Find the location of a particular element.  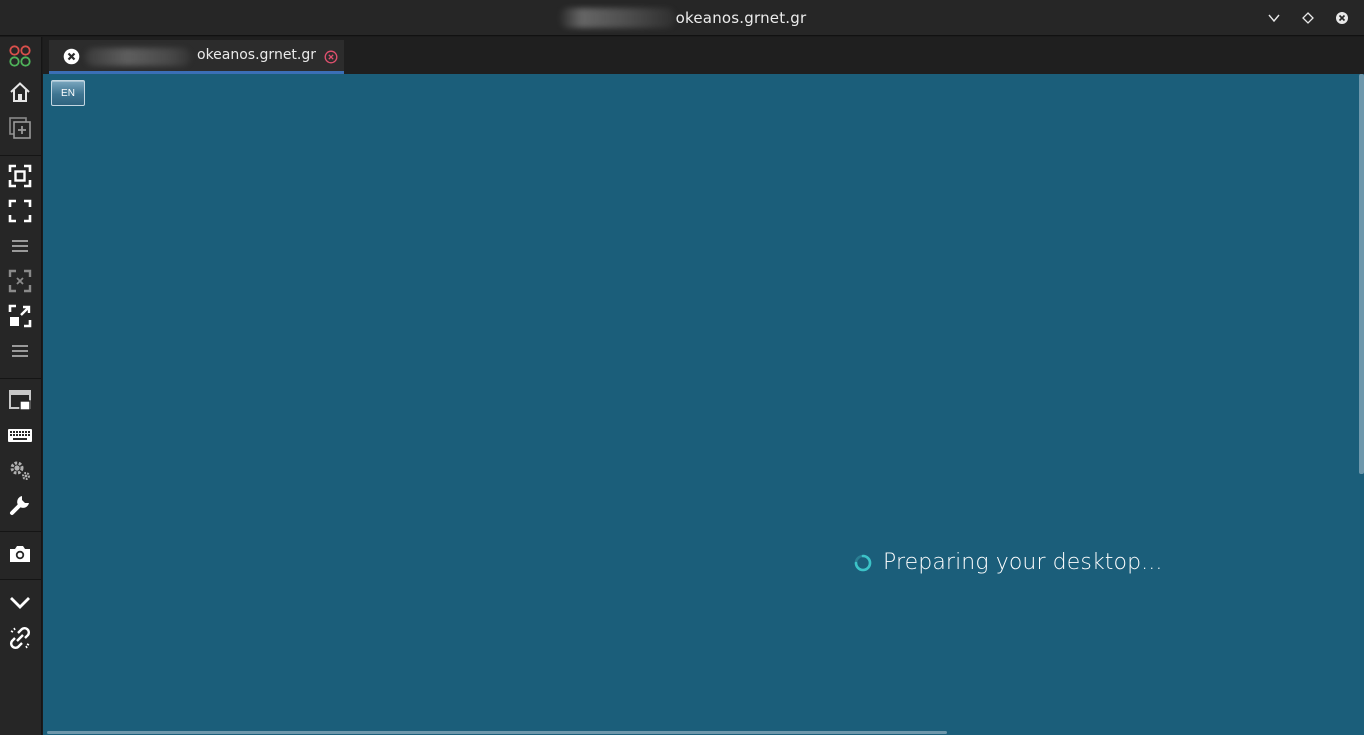

redacted-tab-prefix is located at coordinates (138, 57).